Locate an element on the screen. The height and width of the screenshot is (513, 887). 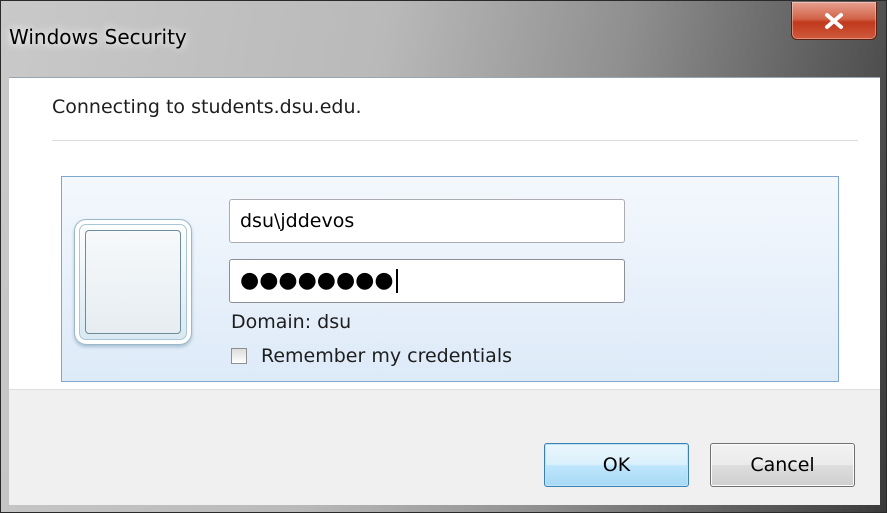
text-caret is located at coordinates (396, 281).